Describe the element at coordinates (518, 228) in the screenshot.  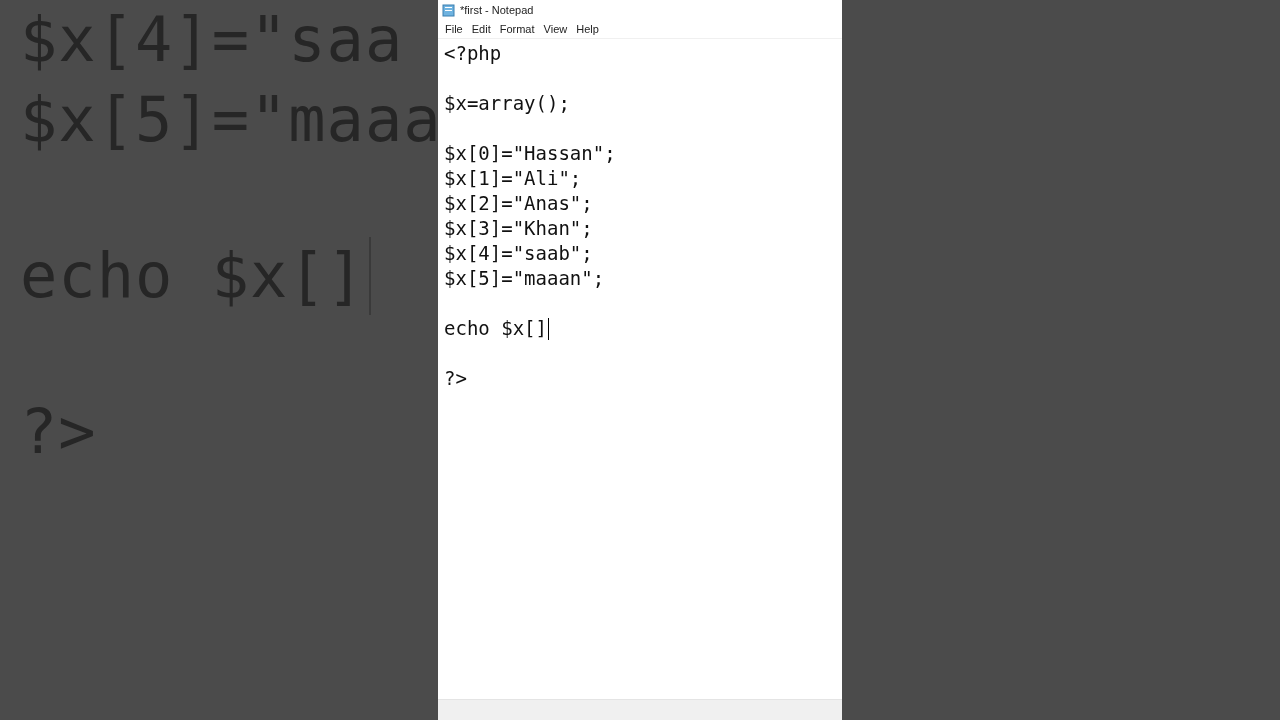
I see `code-line: $x[3]="Khan";` at that location.